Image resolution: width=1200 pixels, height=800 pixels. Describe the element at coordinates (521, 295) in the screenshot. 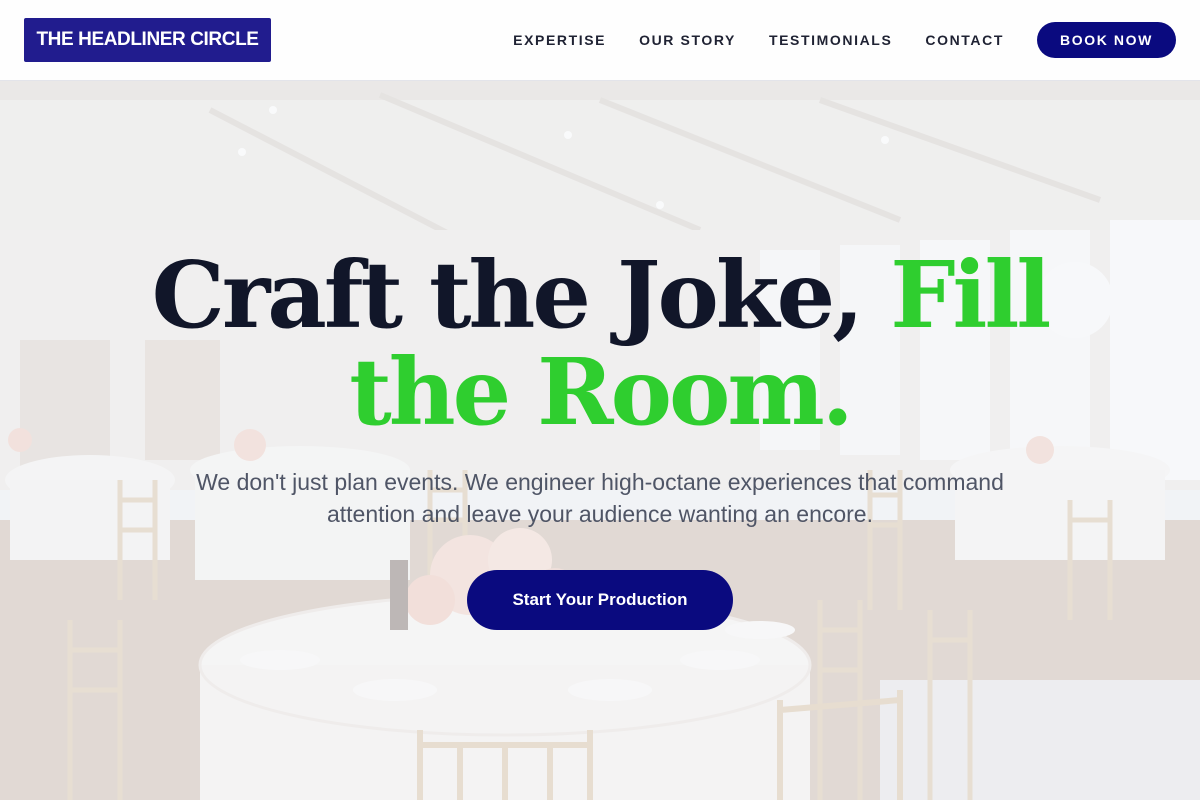

I see `headline-part-dark: Craft the Joke,` at that location.